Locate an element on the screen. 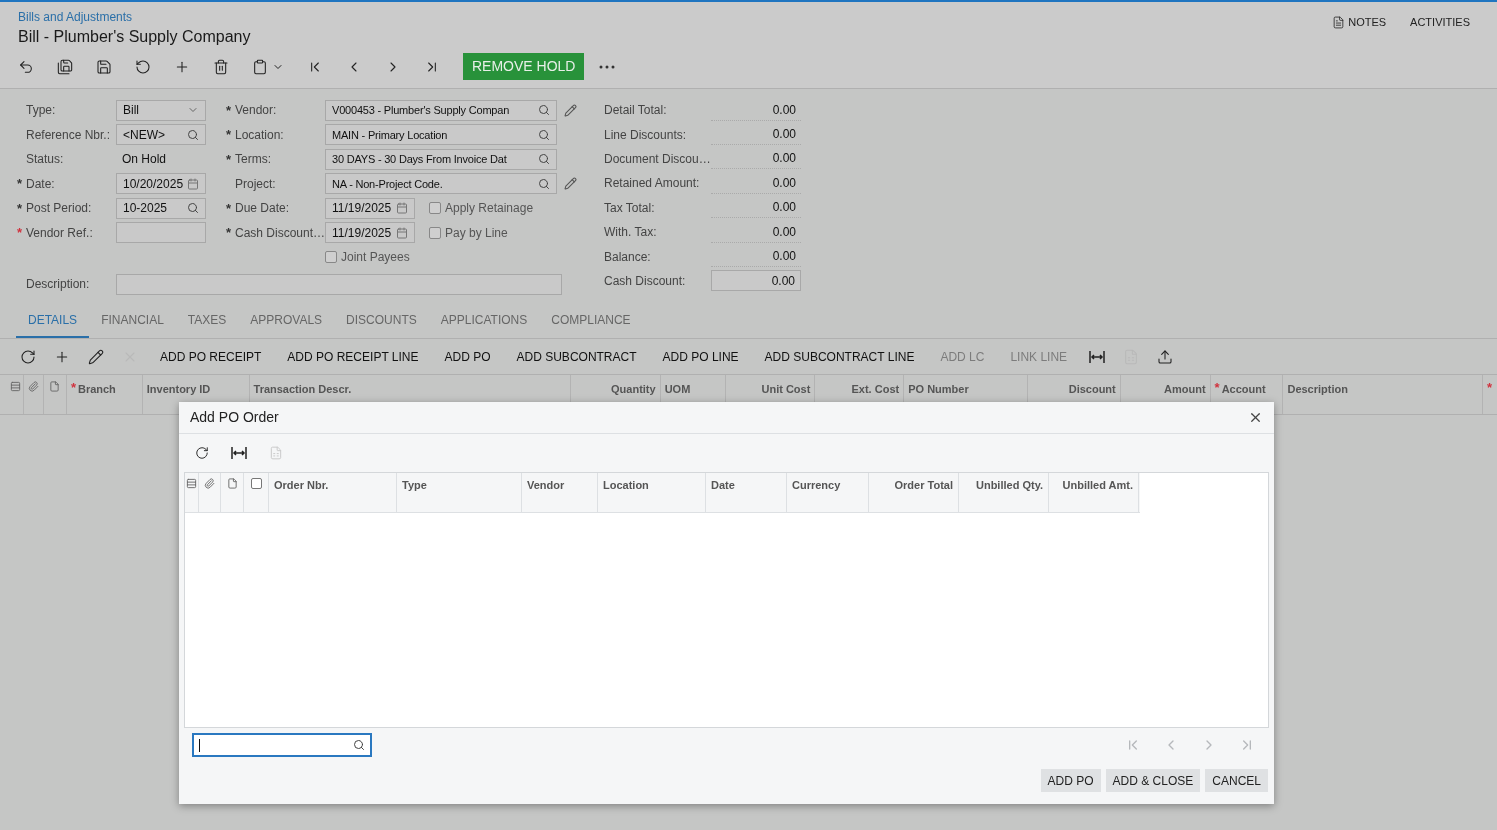 The height and width of the screenshot is (830, 1497). date-field: 10/20/2025 is located at coordinates (161, 184).